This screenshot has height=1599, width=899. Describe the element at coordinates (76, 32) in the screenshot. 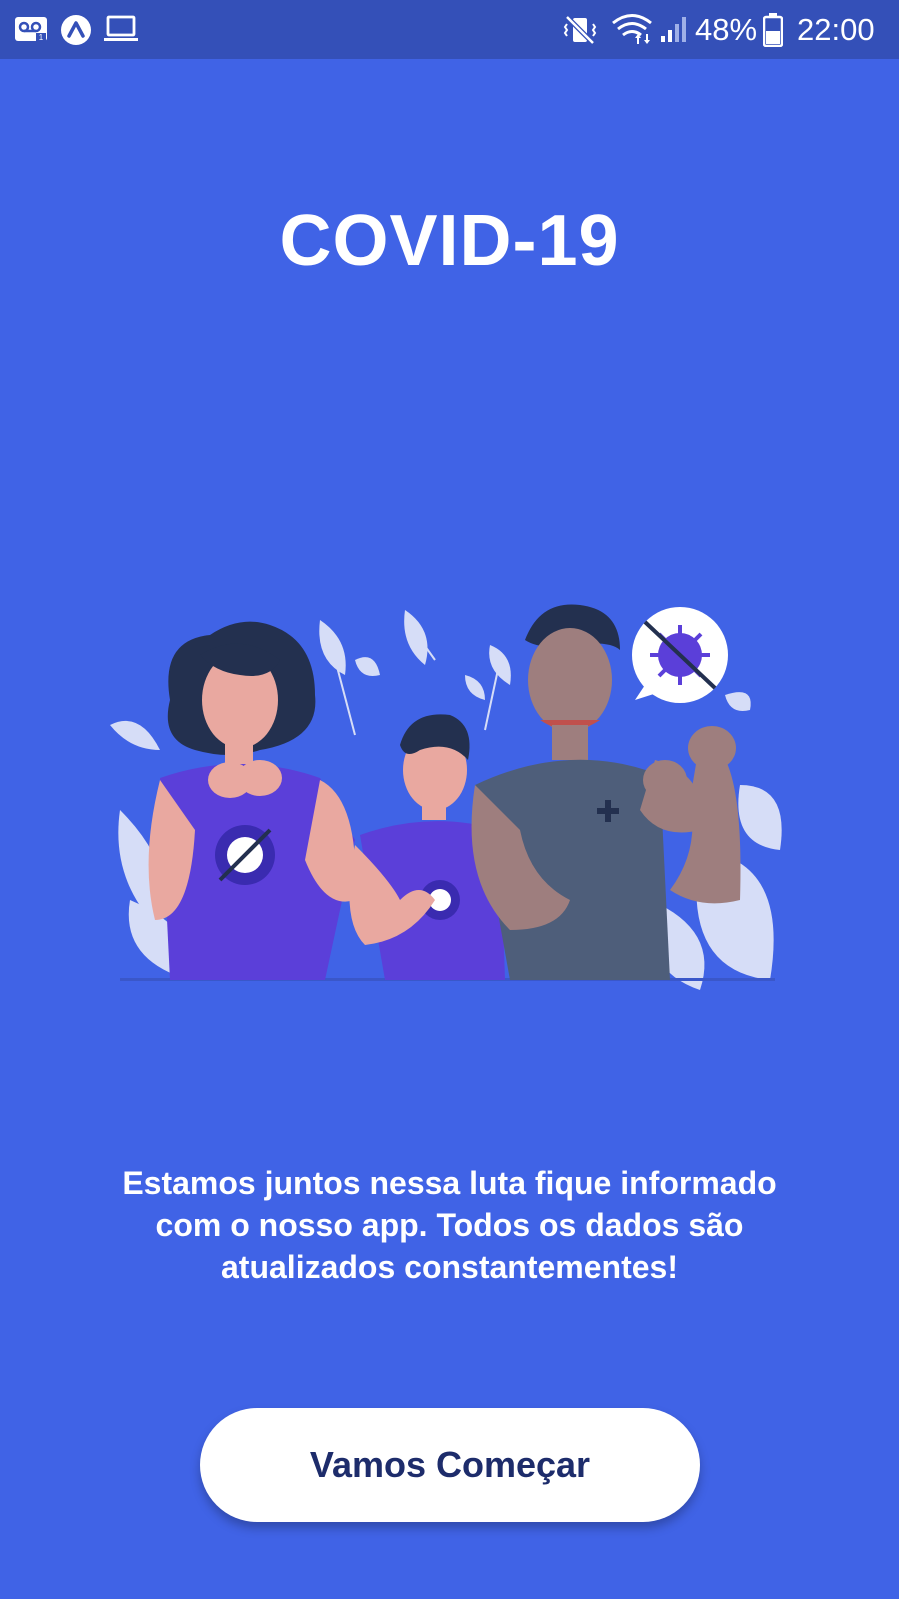

I see `app-icon` at that location.